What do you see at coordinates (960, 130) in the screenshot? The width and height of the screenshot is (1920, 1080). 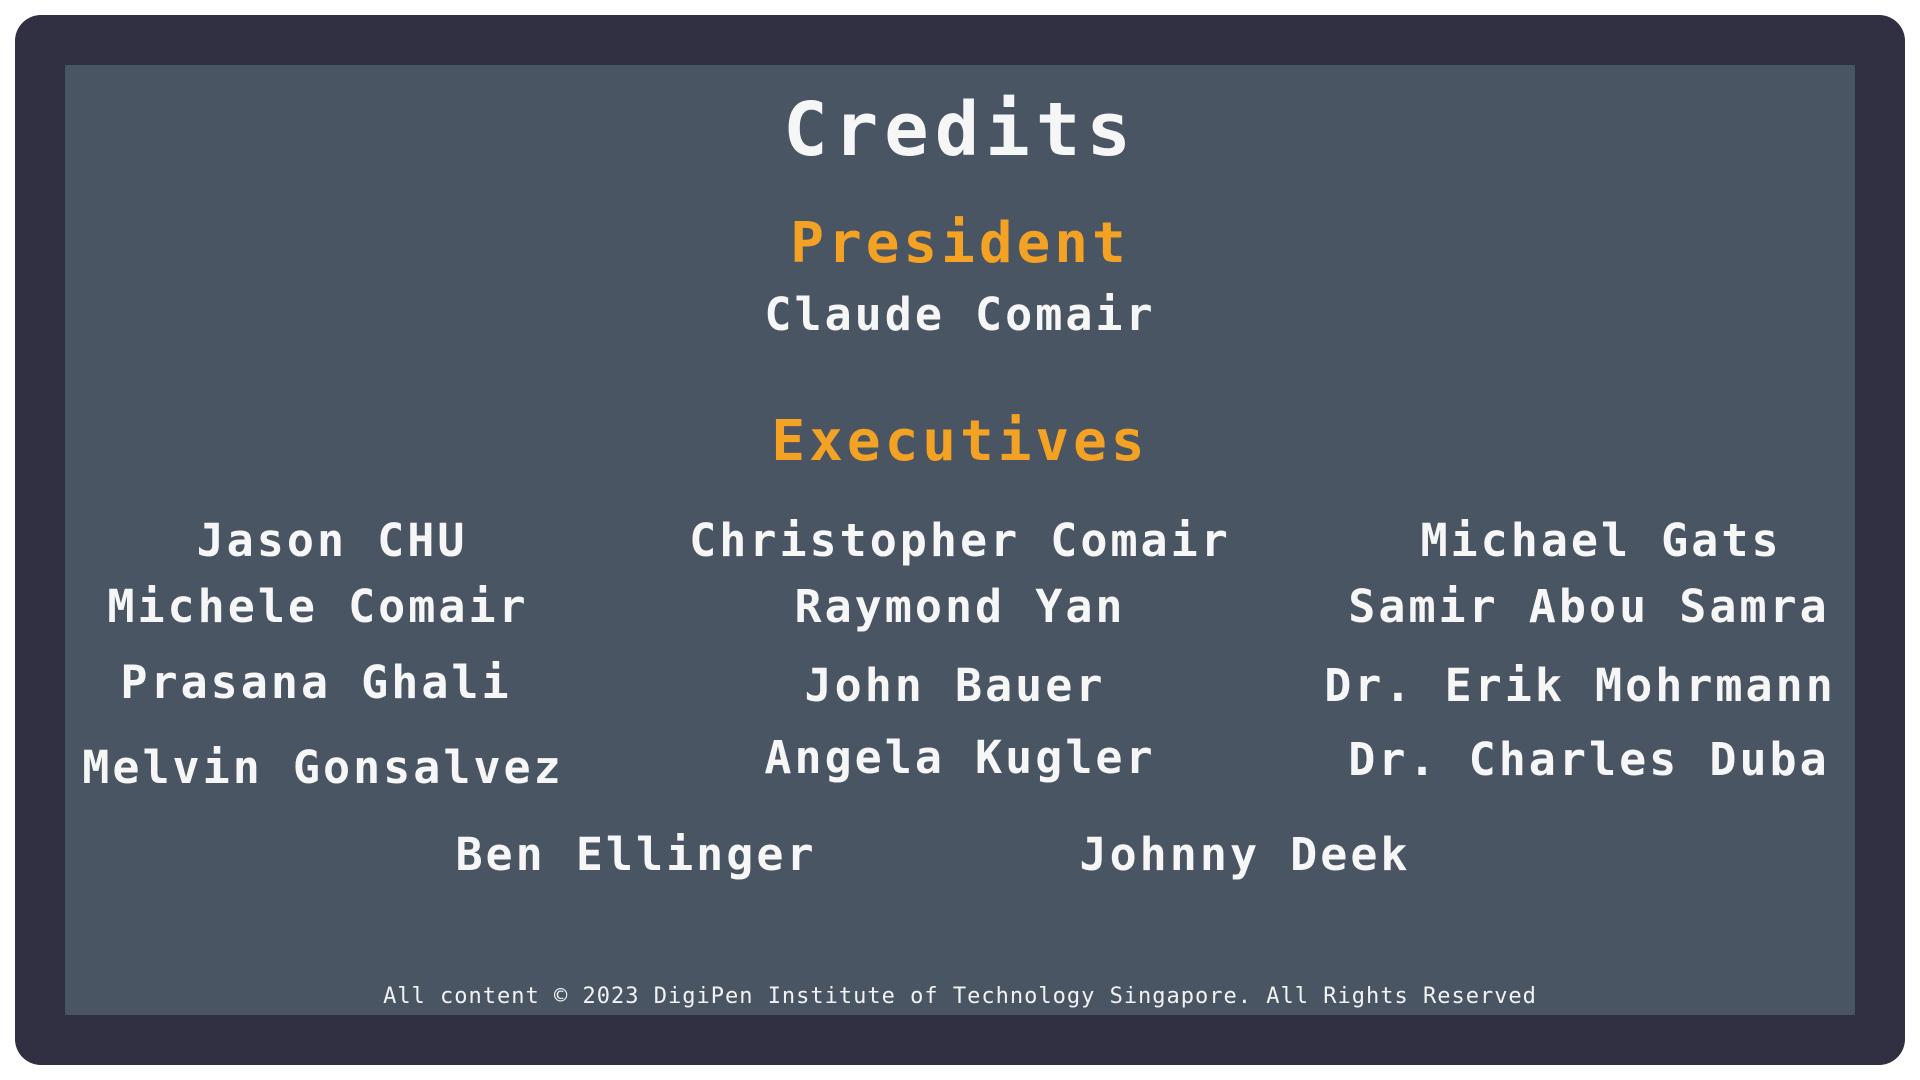 I see `credits-title: Credits` at bounding box center [960, 130].